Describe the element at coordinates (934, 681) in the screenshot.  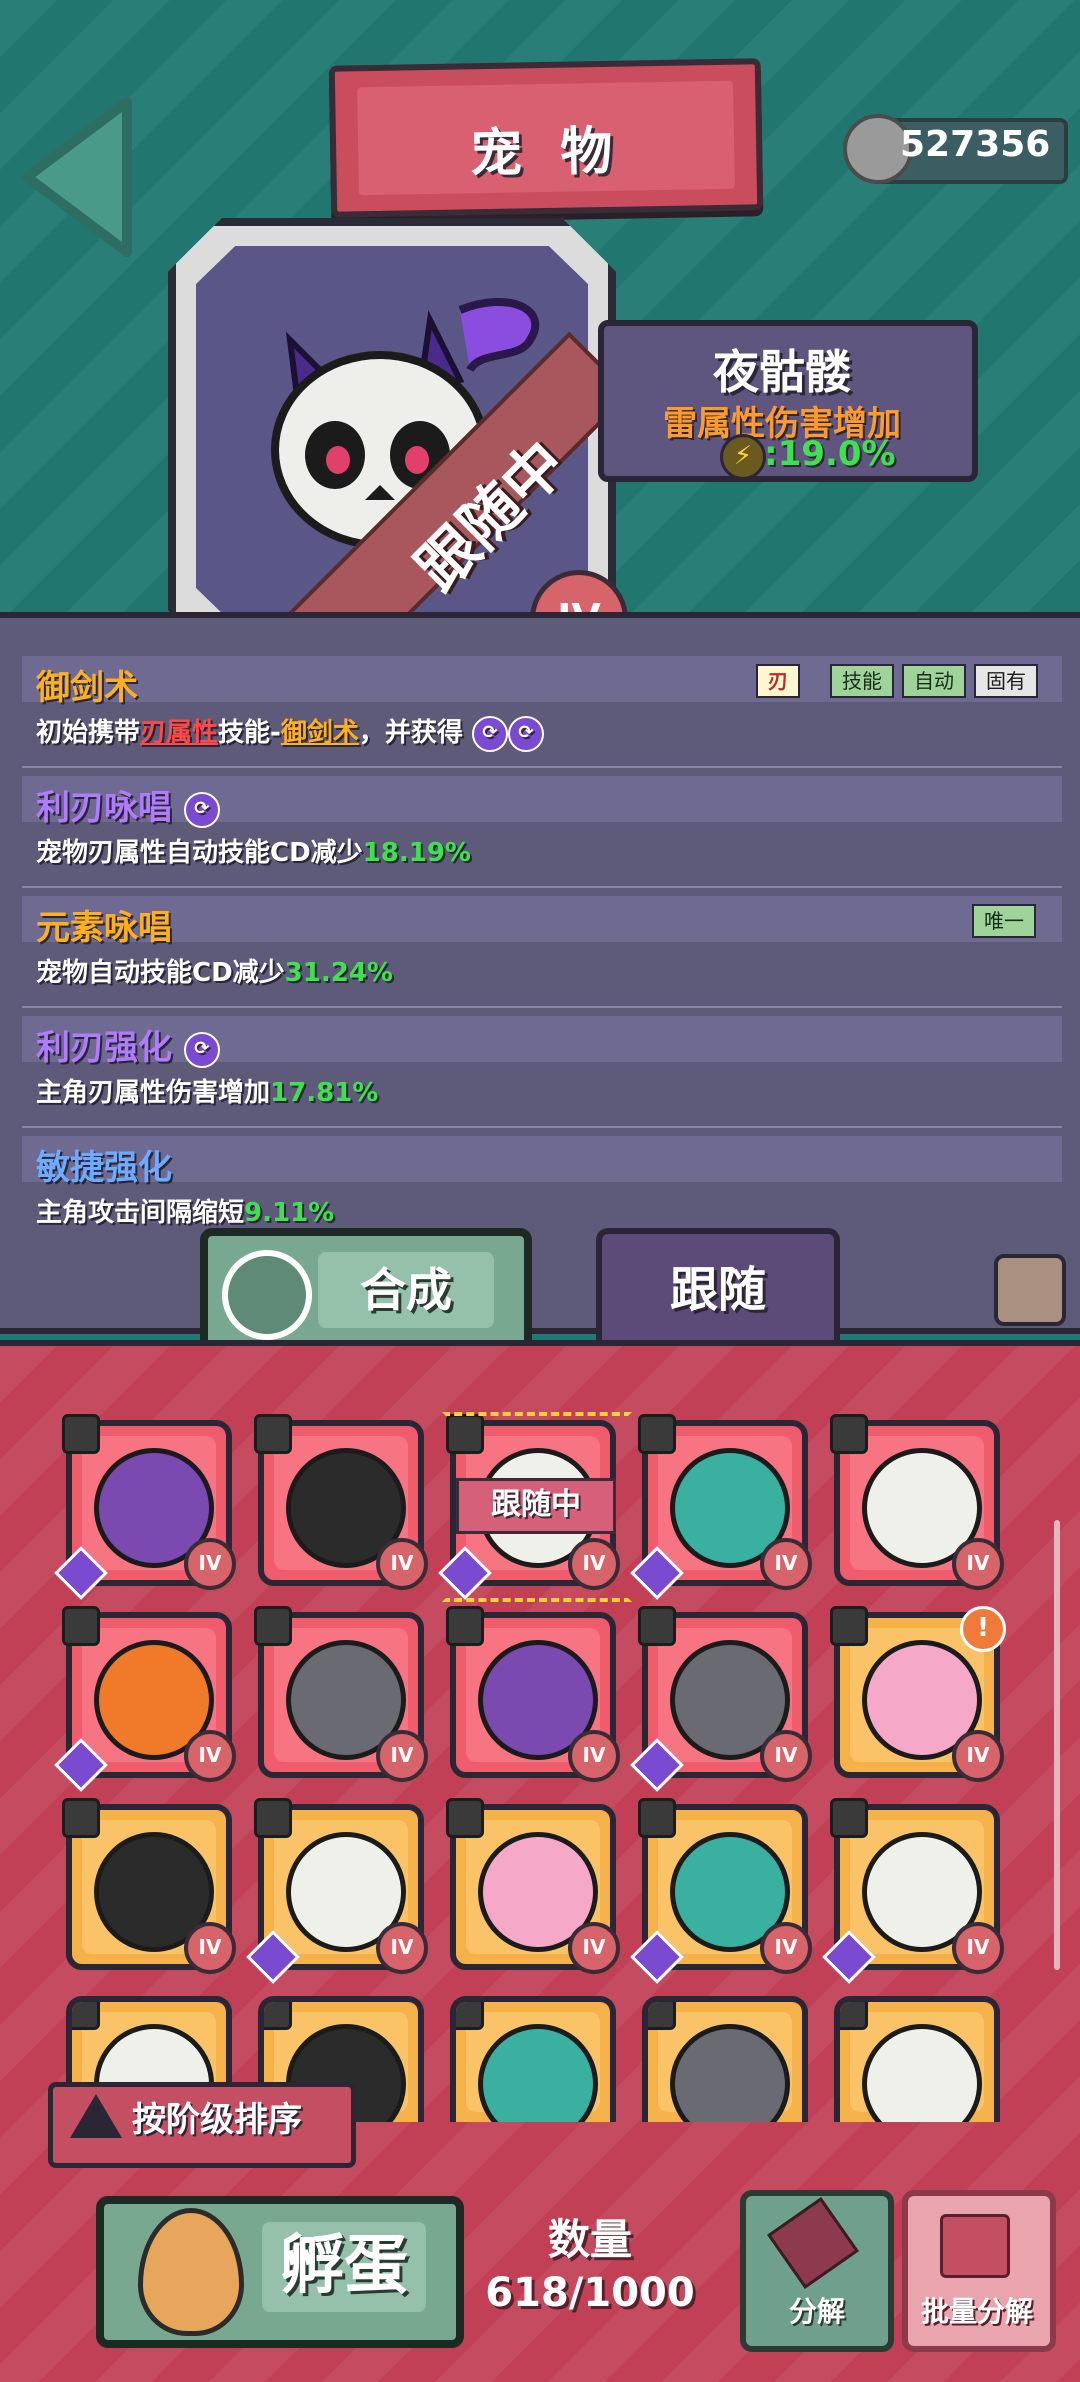
I see `skill-tag: 自动` at that location.